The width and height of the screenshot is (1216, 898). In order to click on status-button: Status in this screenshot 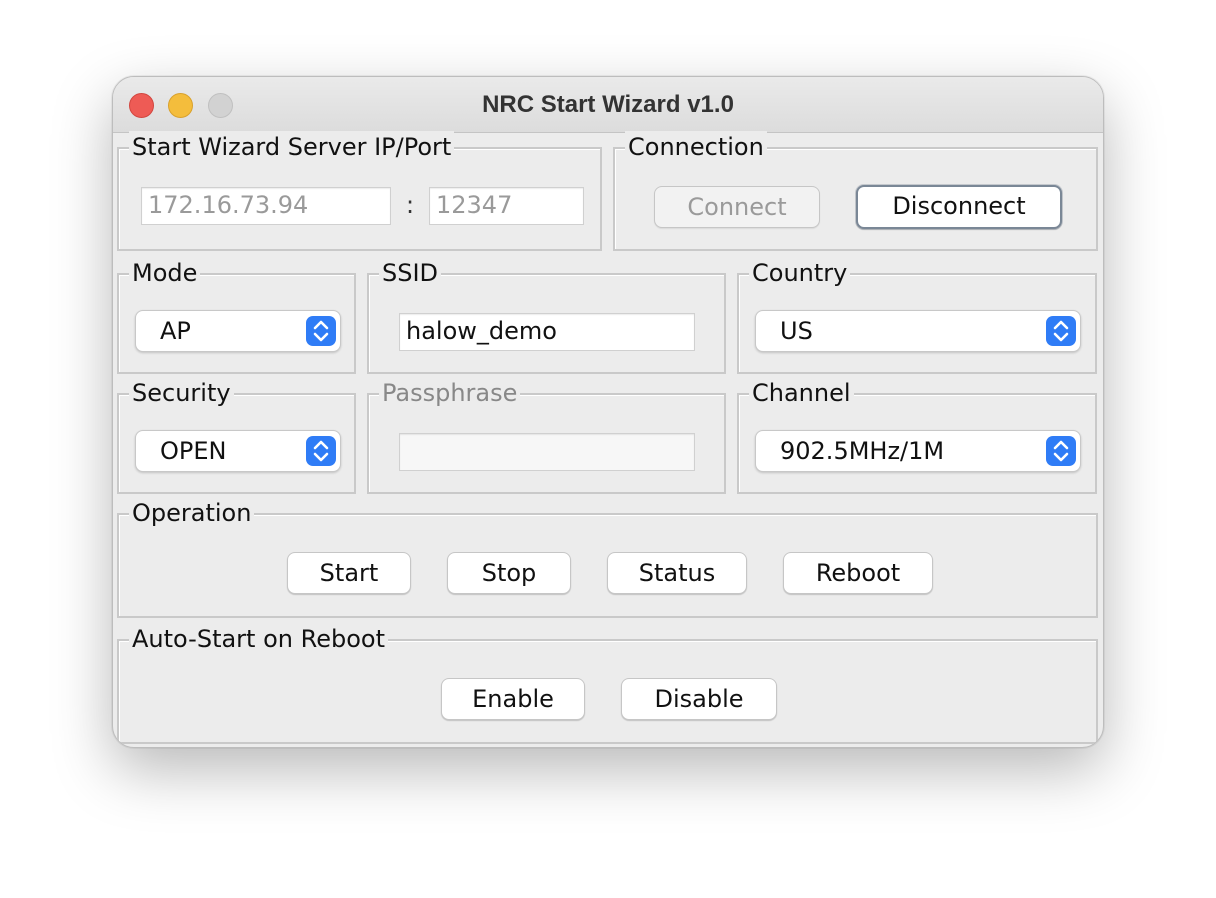, I will do `click(677, 573)`.